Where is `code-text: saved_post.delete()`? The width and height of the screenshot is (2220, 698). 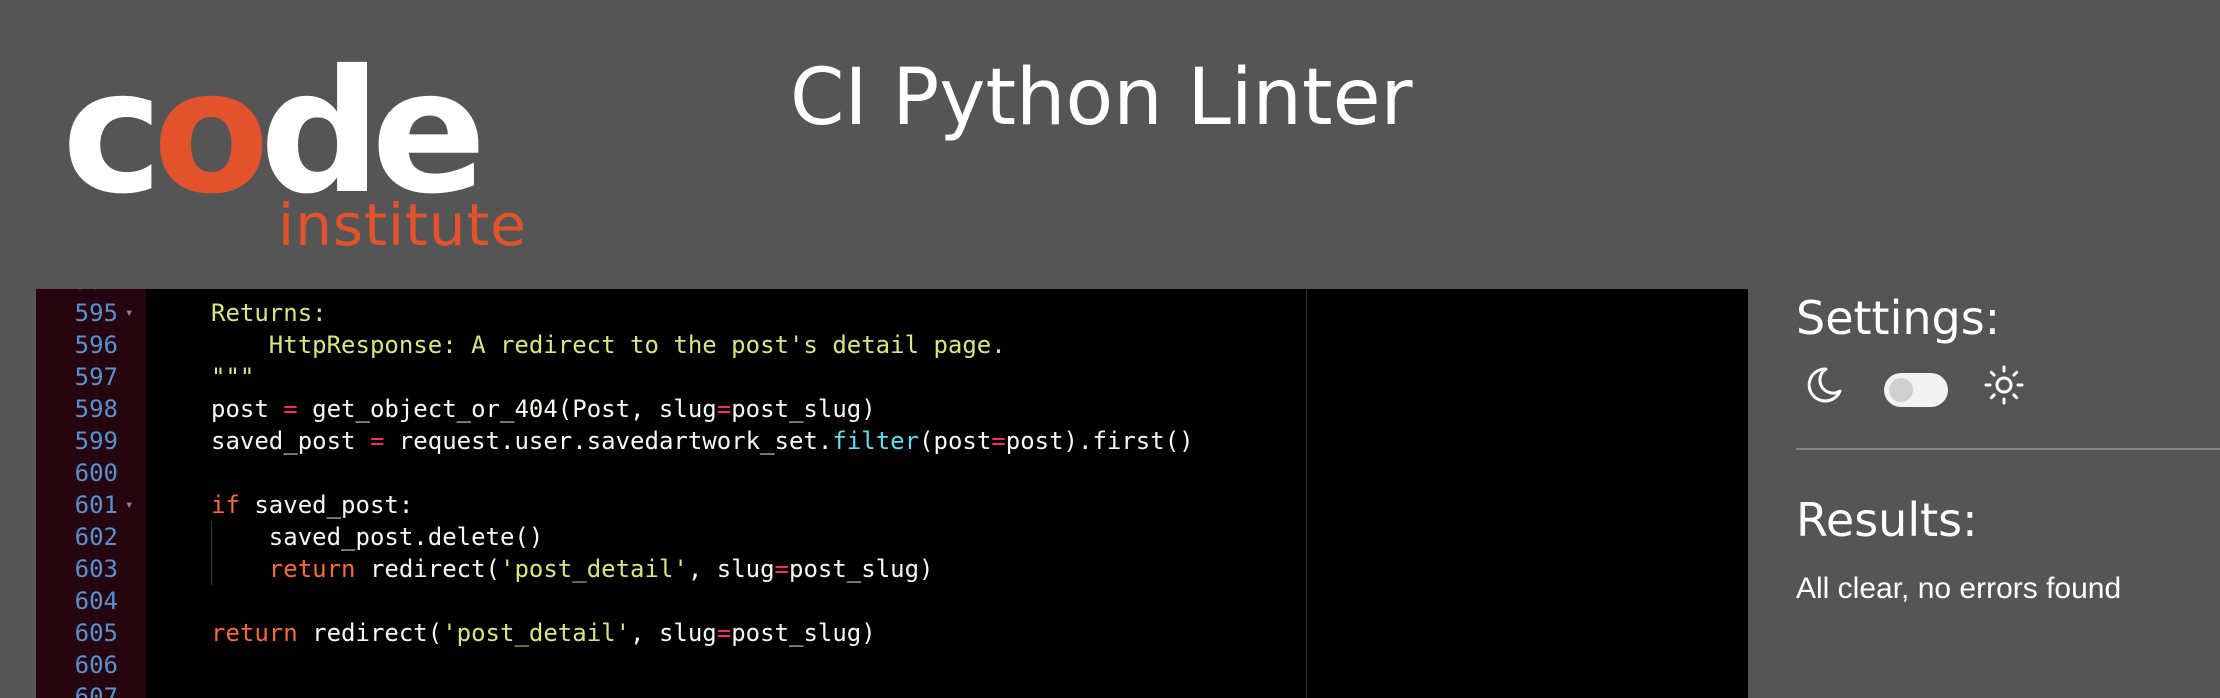 code-text: saved_post.delete() is located at coordinates (377, 537).